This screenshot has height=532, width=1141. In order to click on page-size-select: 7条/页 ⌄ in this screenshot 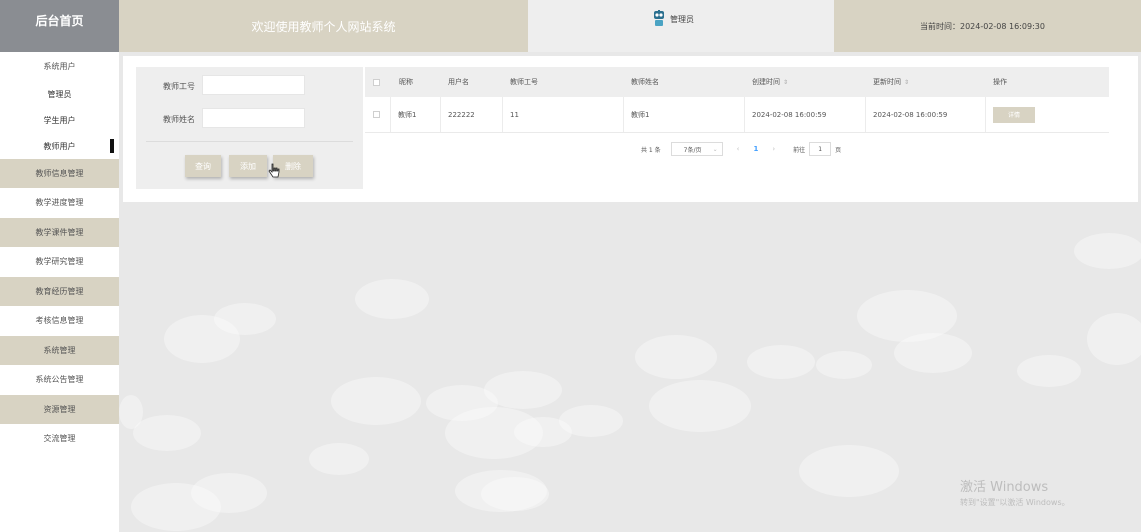, I will do `click(696, 149)`.